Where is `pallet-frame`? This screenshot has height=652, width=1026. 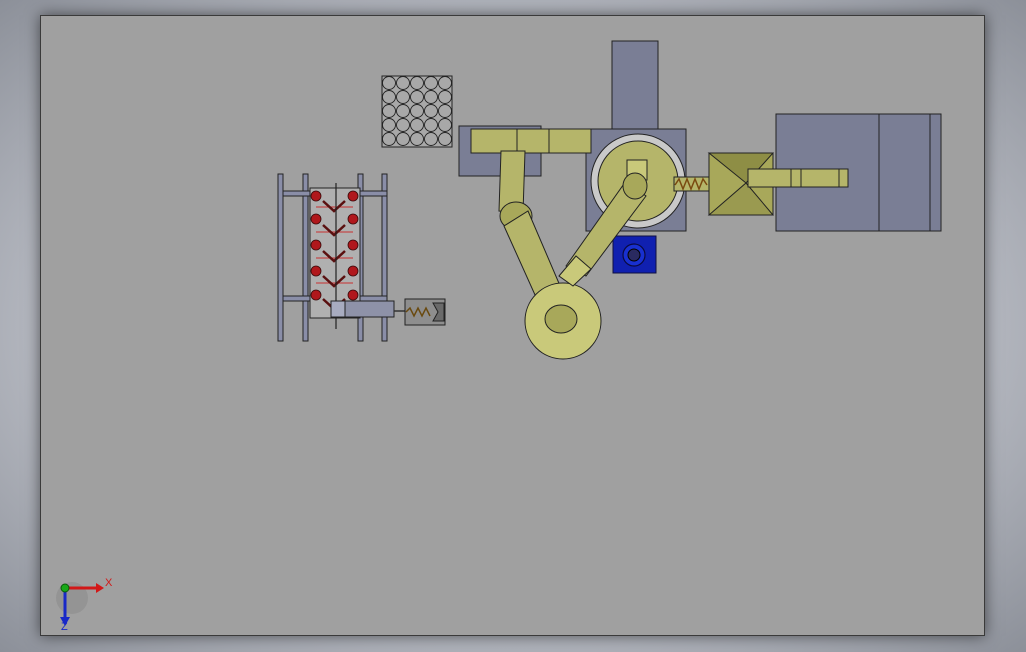 pallet-frame is located at coordinates (417, 111).